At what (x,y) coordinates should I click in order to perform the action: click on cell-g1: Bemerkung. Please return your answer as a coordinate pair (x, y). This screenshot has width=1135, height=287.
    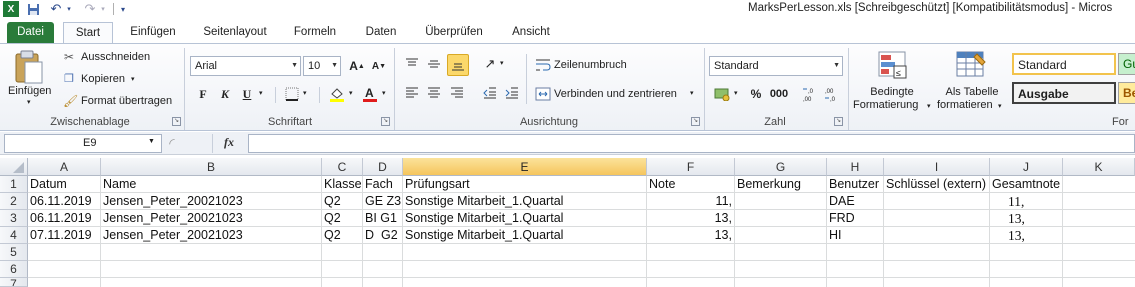
    Looking at the image, I should click on (781, 184).